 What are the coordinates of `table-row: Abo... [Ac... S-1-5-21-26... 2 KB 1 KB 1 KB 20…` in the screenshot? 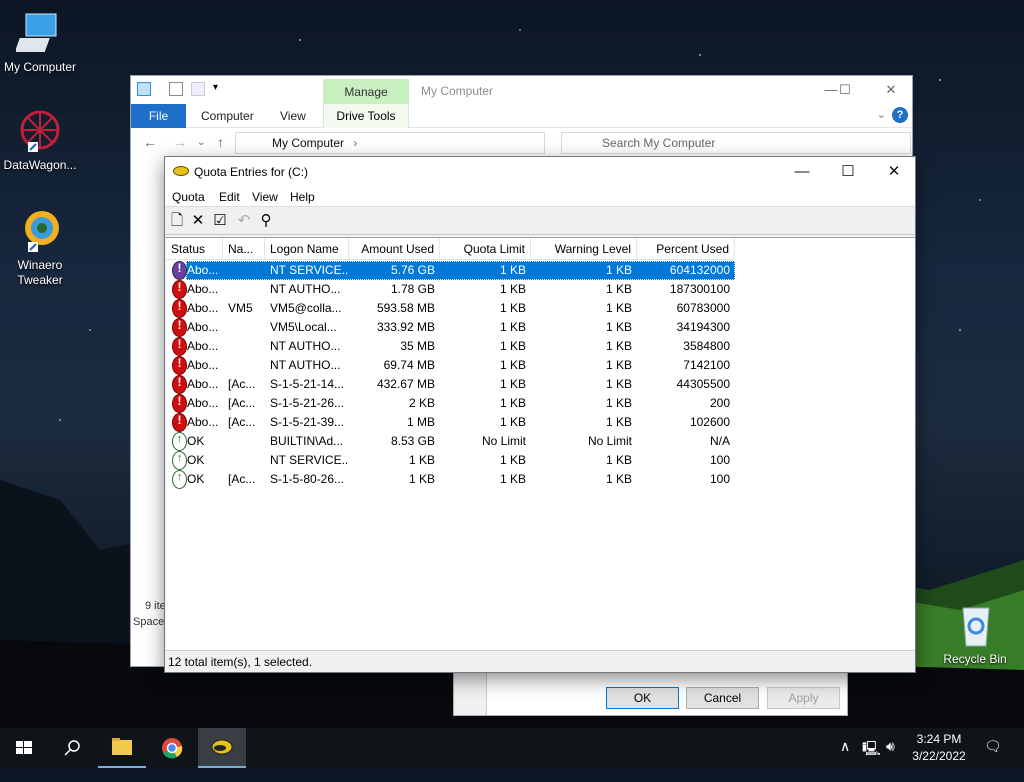 It's located at (450, 403).